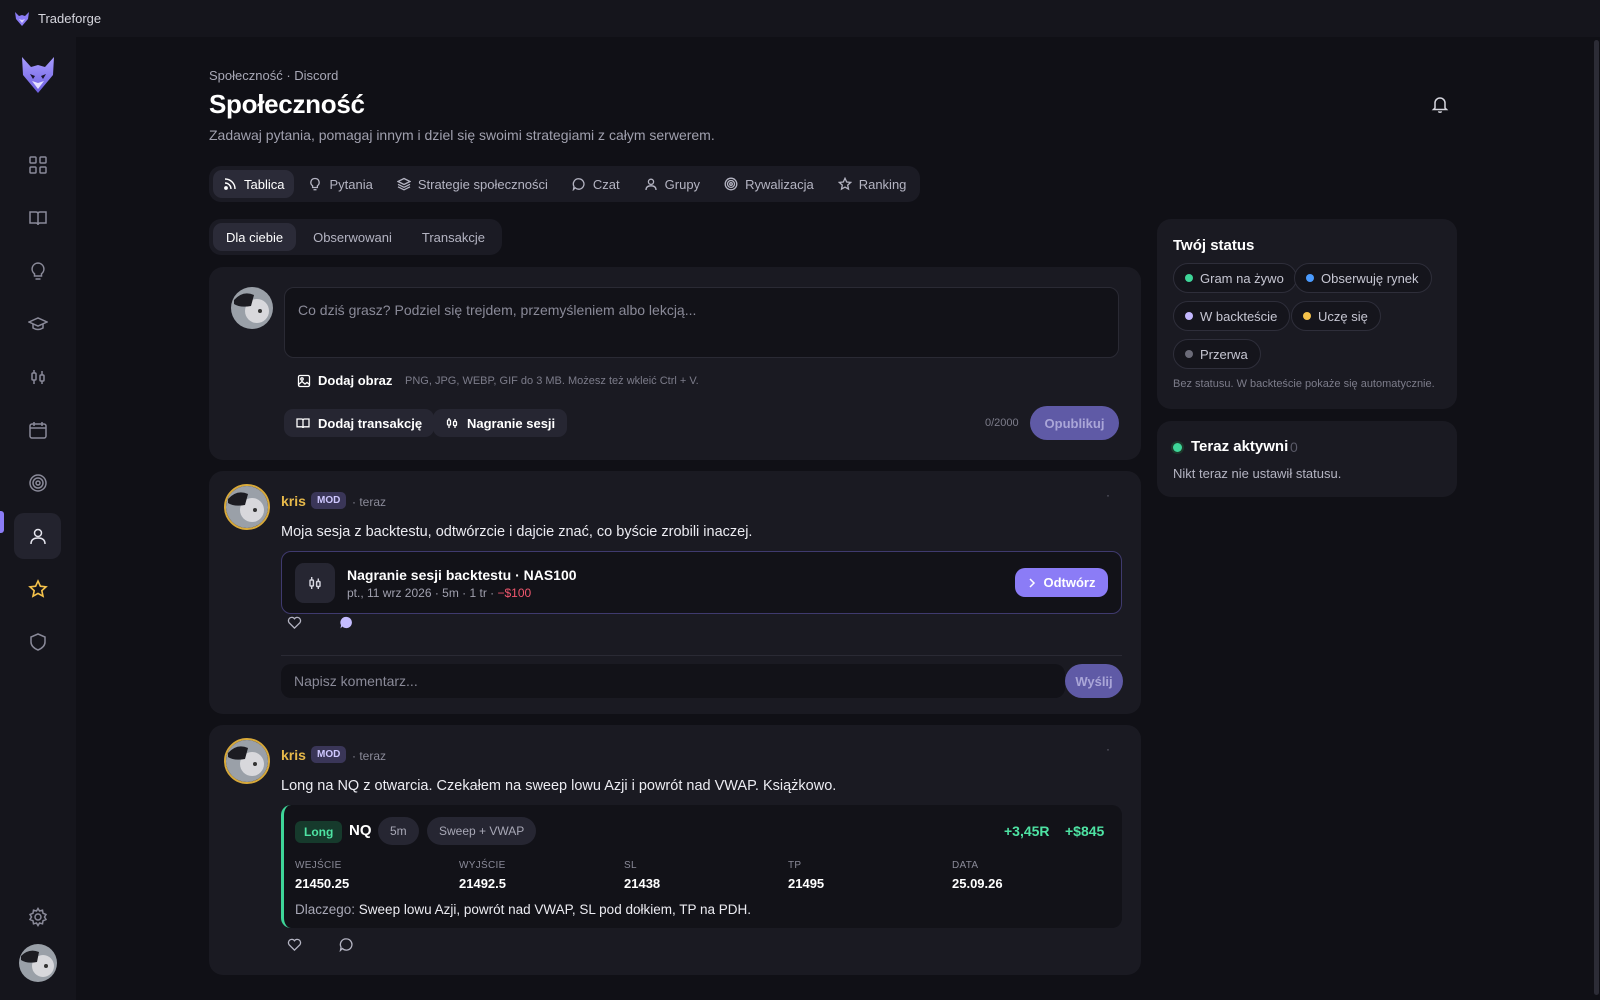 This screenshot has height=1000, width=1600. Describe the element at coordinates (340, 184) in the screenshot. I see `tab-questions: Pytania` at that location.